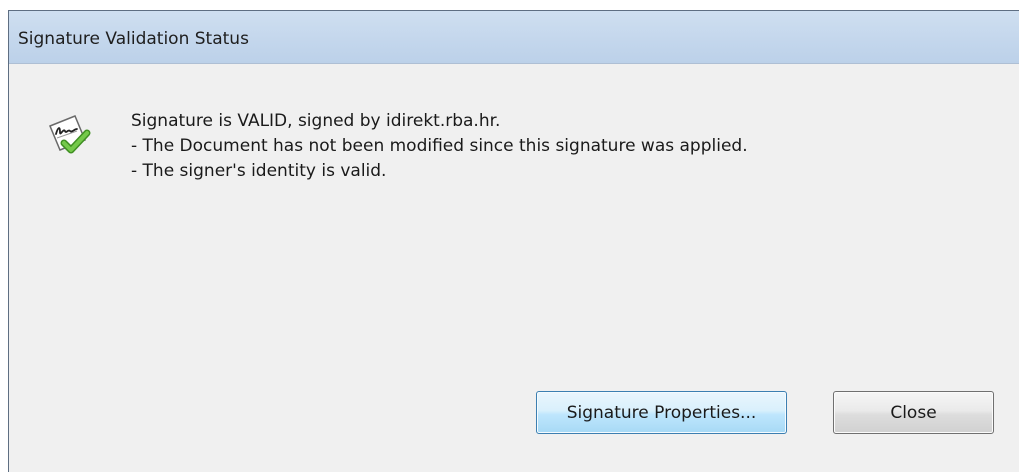 This screenshot has height=472, width=1019. Describe the element at coordinates (913, 412) in the screenshot. I see `close-button: Close` at that location.